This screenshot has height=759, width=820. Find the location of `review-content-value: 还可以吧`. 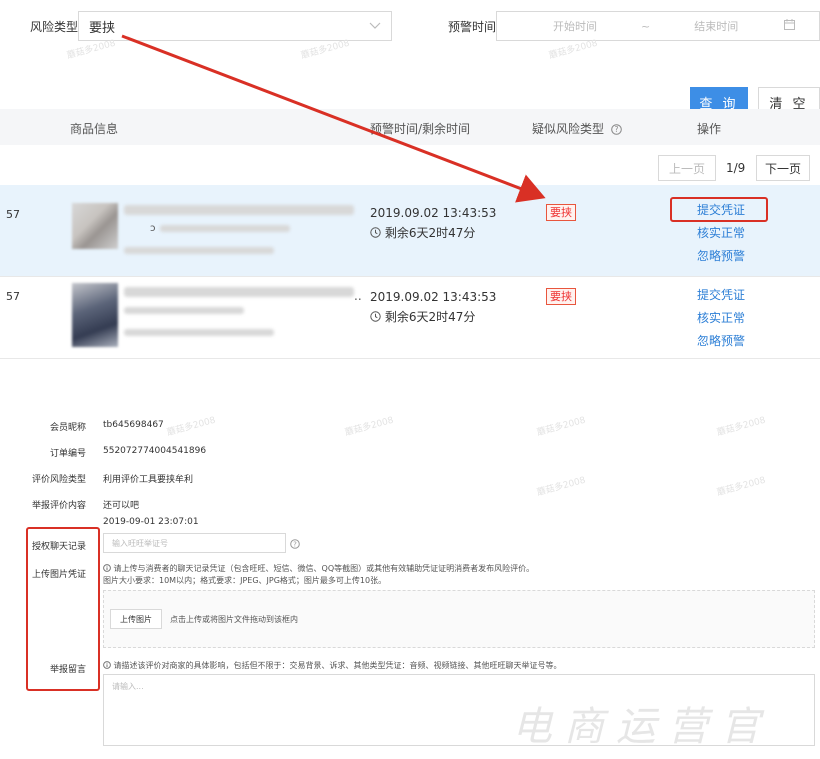

review-content-value: 还可以吧 is located at coordinates (121, 506).